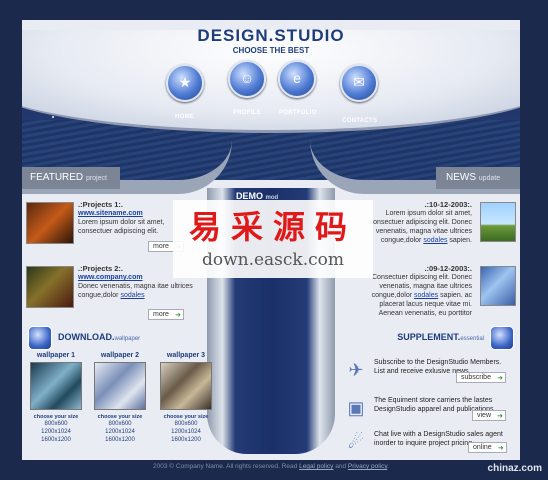 The width and height of the screenshot is (548, 480). What do you see at coordinates (271, 40) in the screenshot?
I see `logo: DESIGN.STUDIO CHOOSE THE BEST` at bounding box center [271, 40].